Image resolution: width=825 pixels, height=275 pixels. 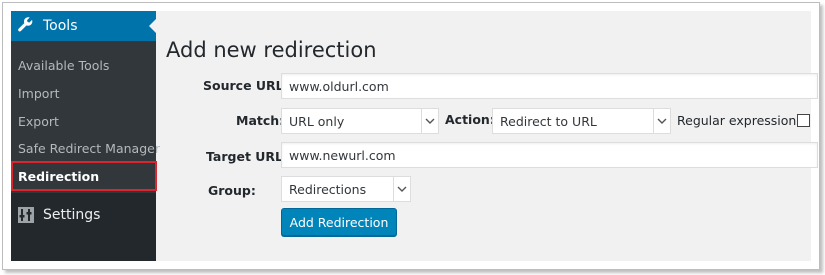 I want to click on action-select: Redirect to URL, so click(x=581, y=121).